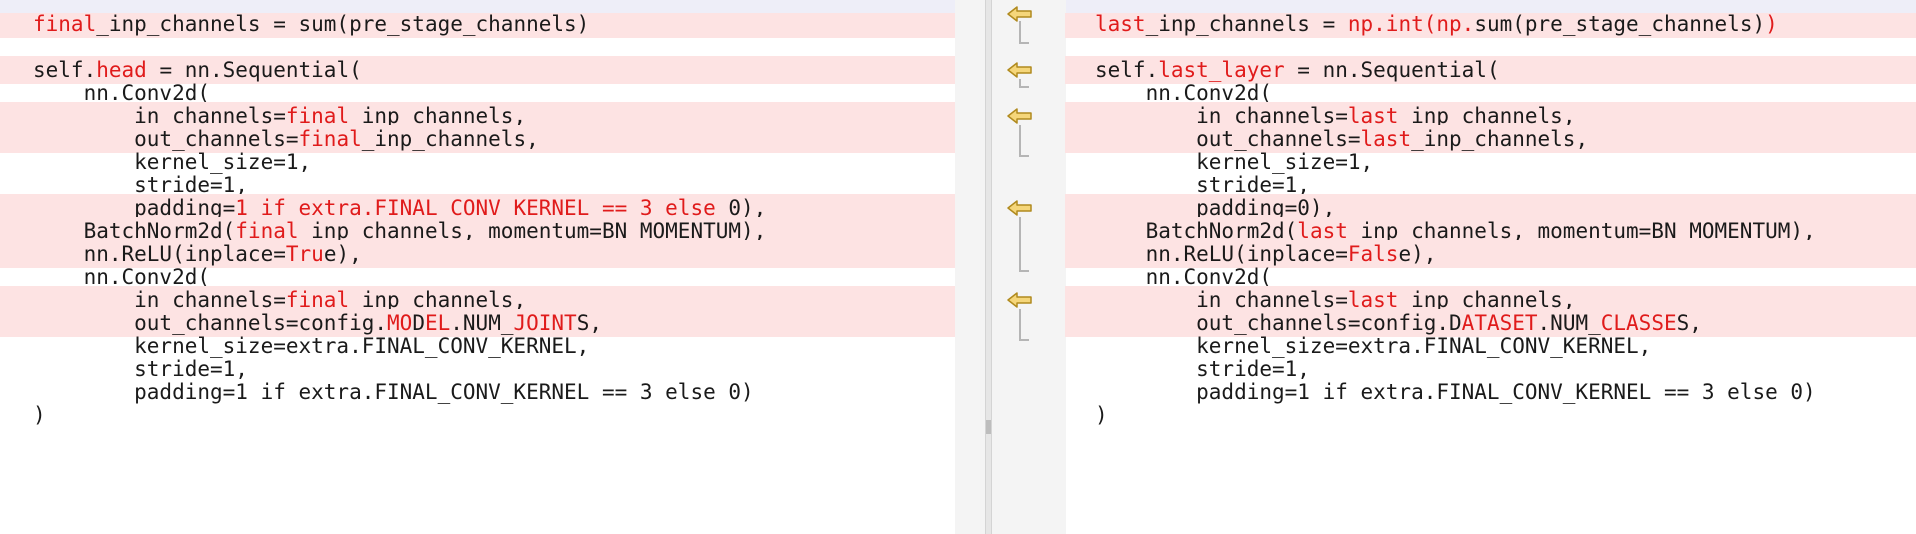  I want to click on left-pane-edge, so click(970, 267).